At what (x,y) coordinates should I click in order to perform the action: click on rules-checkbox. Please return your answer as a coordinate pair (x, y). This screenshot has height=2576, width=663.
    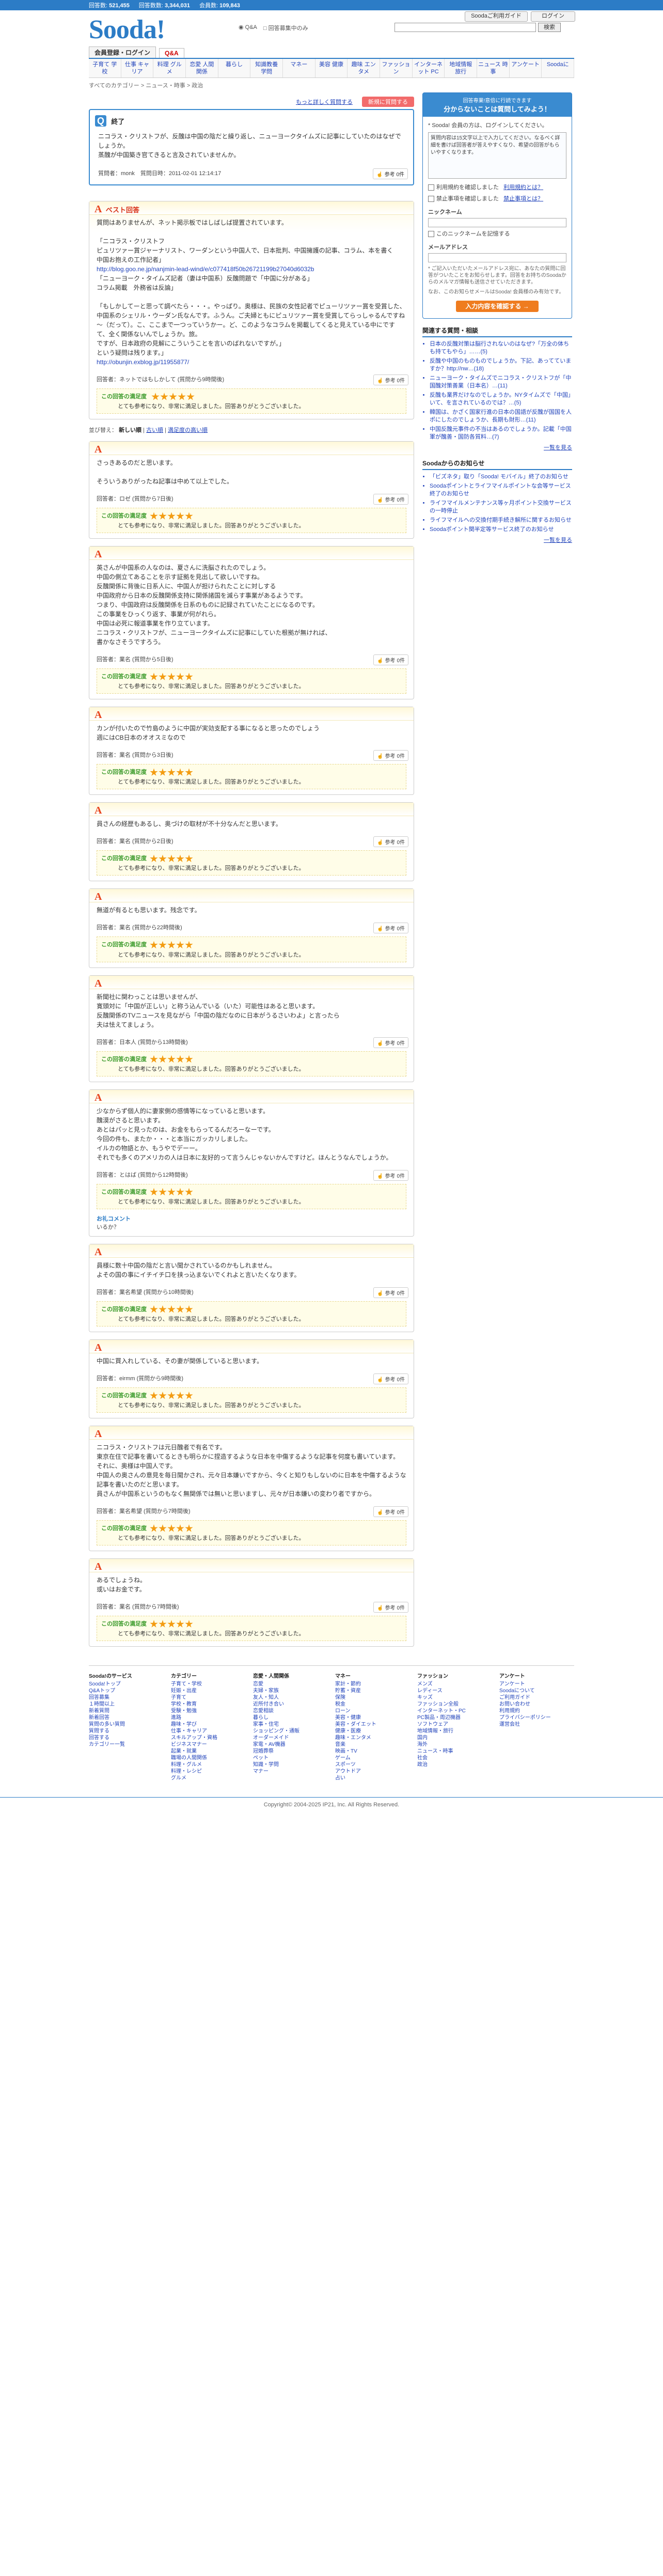
    Looking at the image, I should click on (431, 199).